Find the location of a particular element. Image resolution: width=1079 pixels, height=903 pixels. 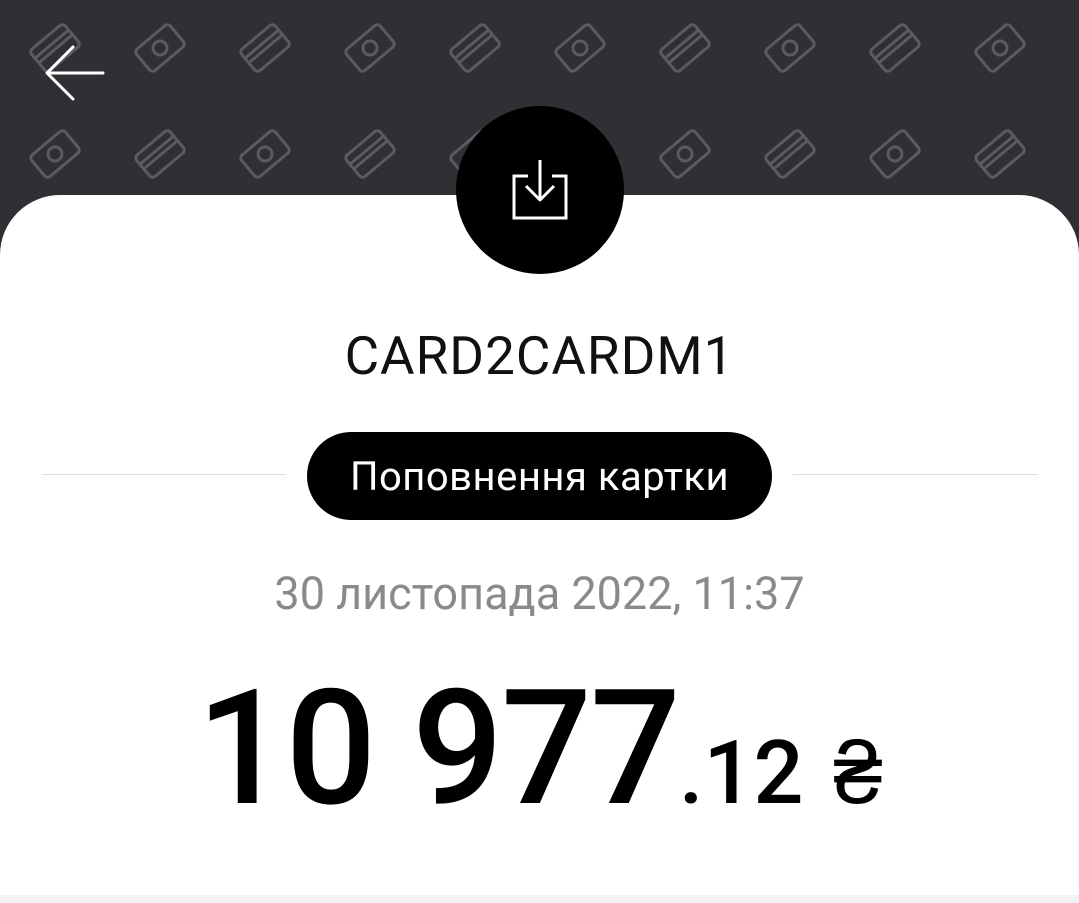

divider-right is located at coordinates (915, 474).